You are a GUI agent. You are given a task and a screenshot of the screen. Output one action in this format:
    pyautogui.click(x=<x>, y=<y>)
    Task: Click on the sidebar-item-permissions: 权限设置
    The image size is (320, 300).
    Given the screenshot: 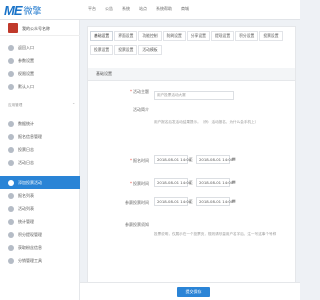 What is the action you would take?
    pyautogui.click(x=40, y=73)
    